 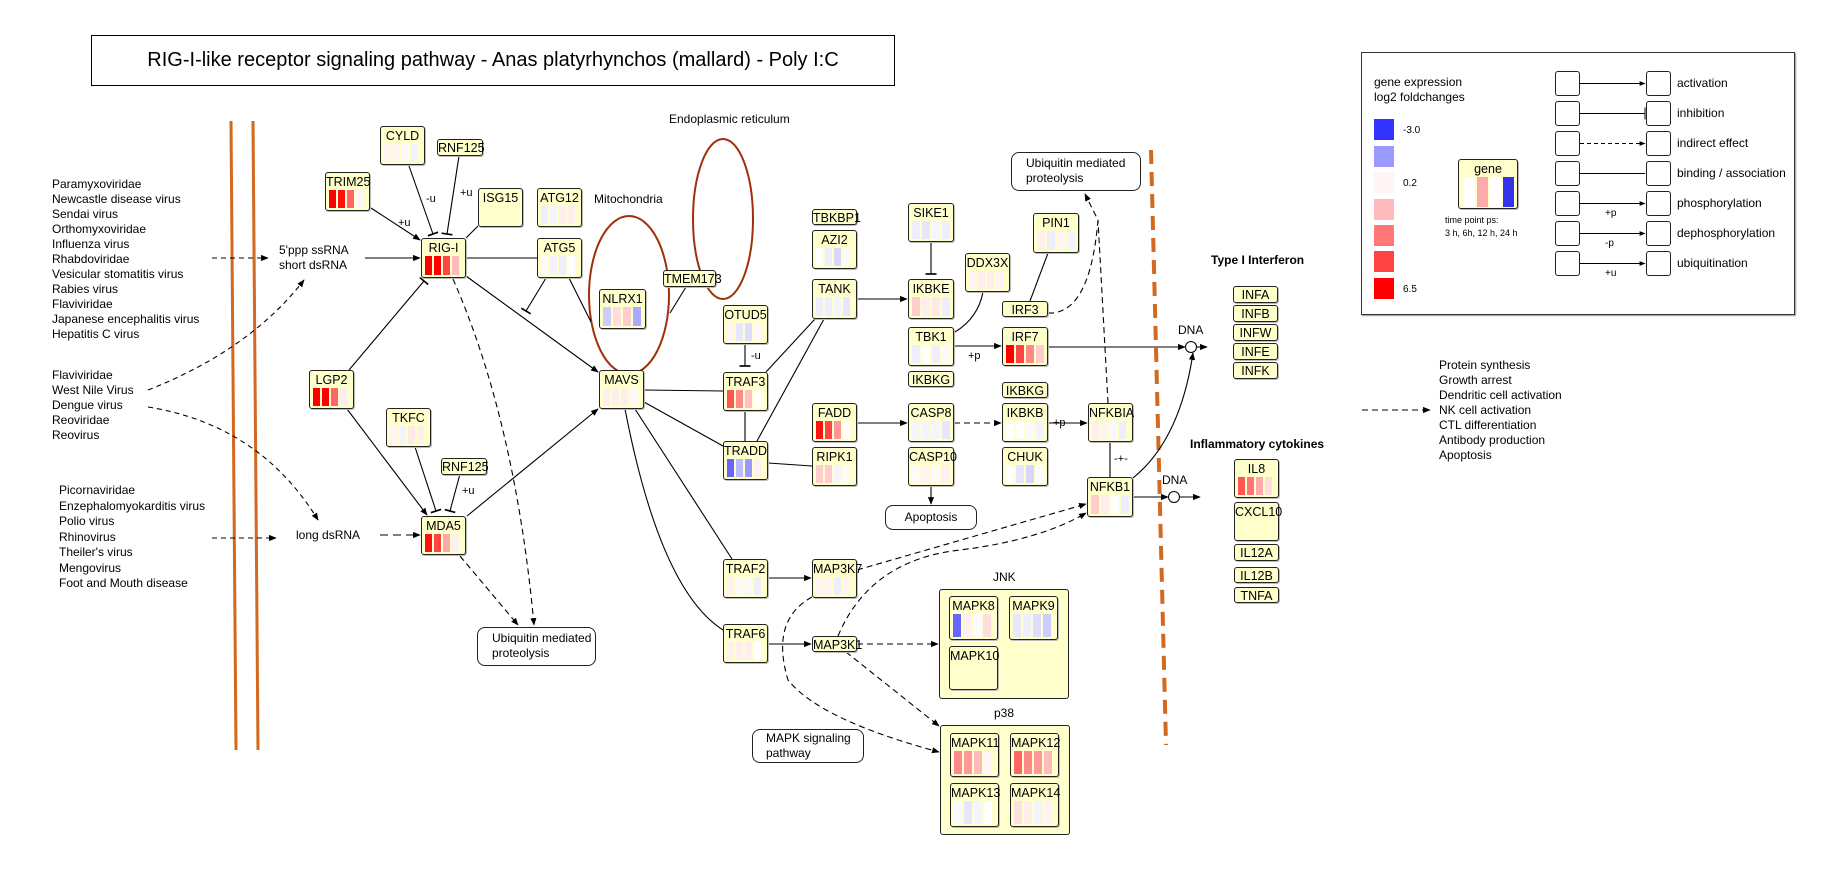 I want to click on gene-node-mapk10: MAPK10, so click(x=974, y=668).